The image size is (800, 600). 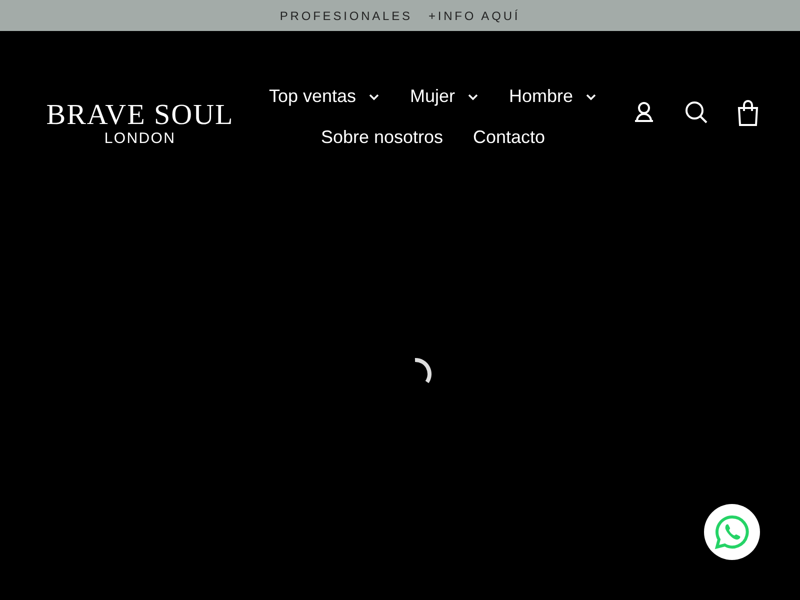 What do you see at coordinates (445, 96) in the screenshot?
I see `nav-link: Mujer` at bounding box center [445, 96].